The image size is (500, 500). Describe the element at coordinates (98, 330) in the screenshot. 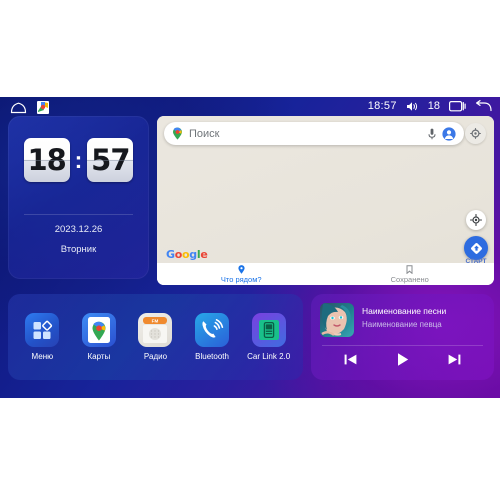

I see `google-maps-icon` at that location.